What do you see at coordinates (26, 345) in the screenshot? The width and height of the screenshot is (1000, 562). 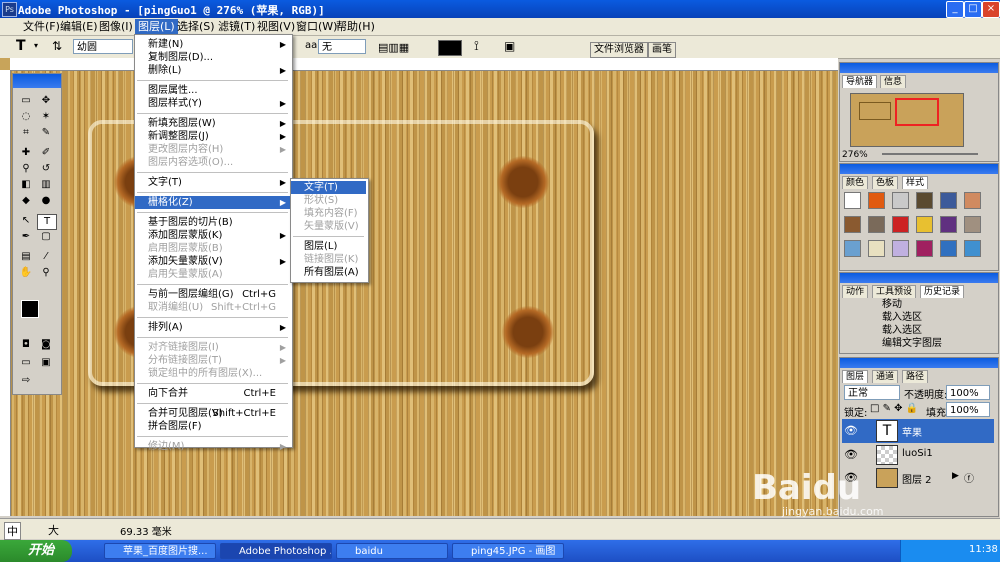 I see `standard-mode-icon: ◘` at bounding box center [26, 345].